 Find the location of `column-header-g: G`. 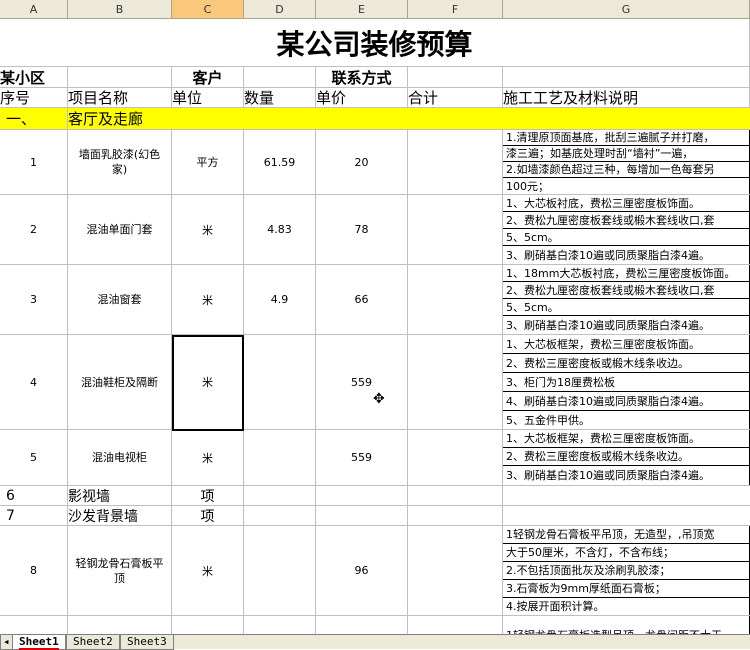

column-header-g: G is located at coordinates (626, 9).